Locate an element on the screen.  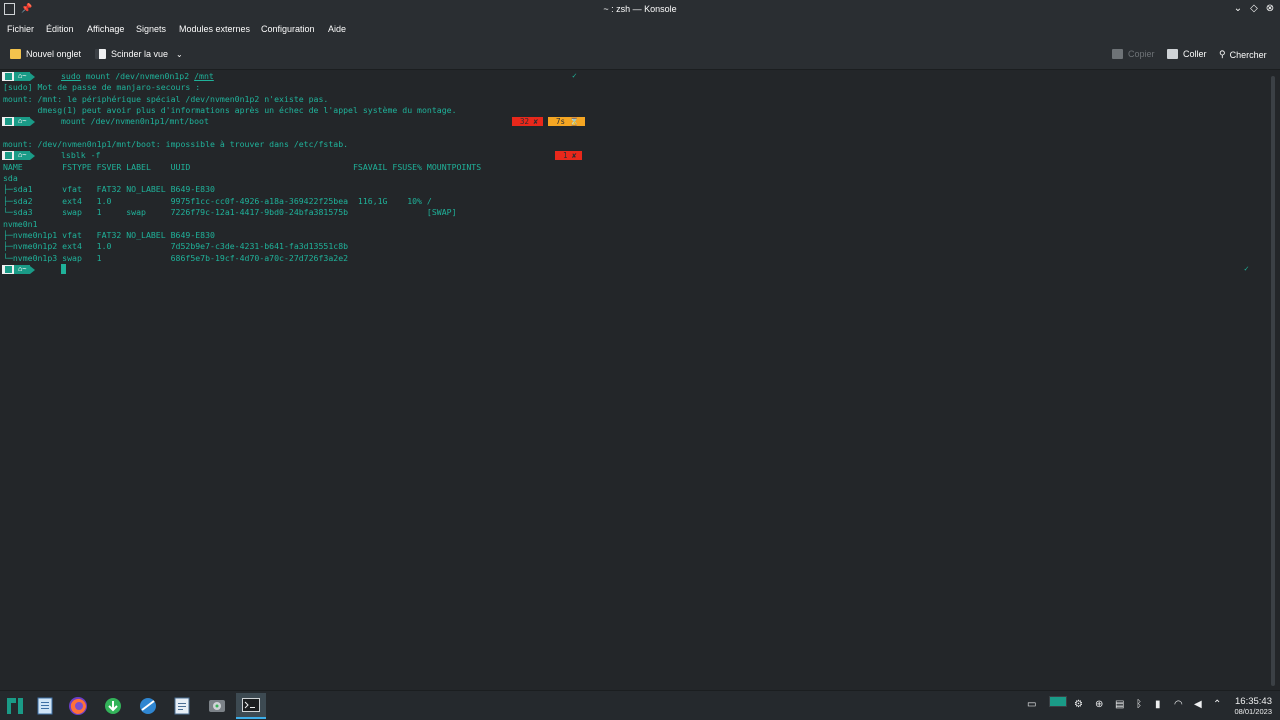
taskbar-downloader is located at coordinates (113, 706).